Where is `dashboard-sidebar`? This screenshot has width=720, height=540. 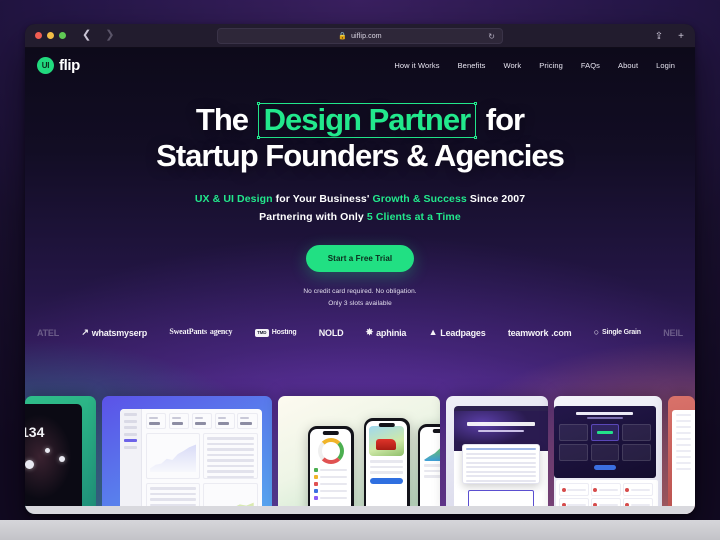 dashboard-sidebar is located at coordinates (131, 461).